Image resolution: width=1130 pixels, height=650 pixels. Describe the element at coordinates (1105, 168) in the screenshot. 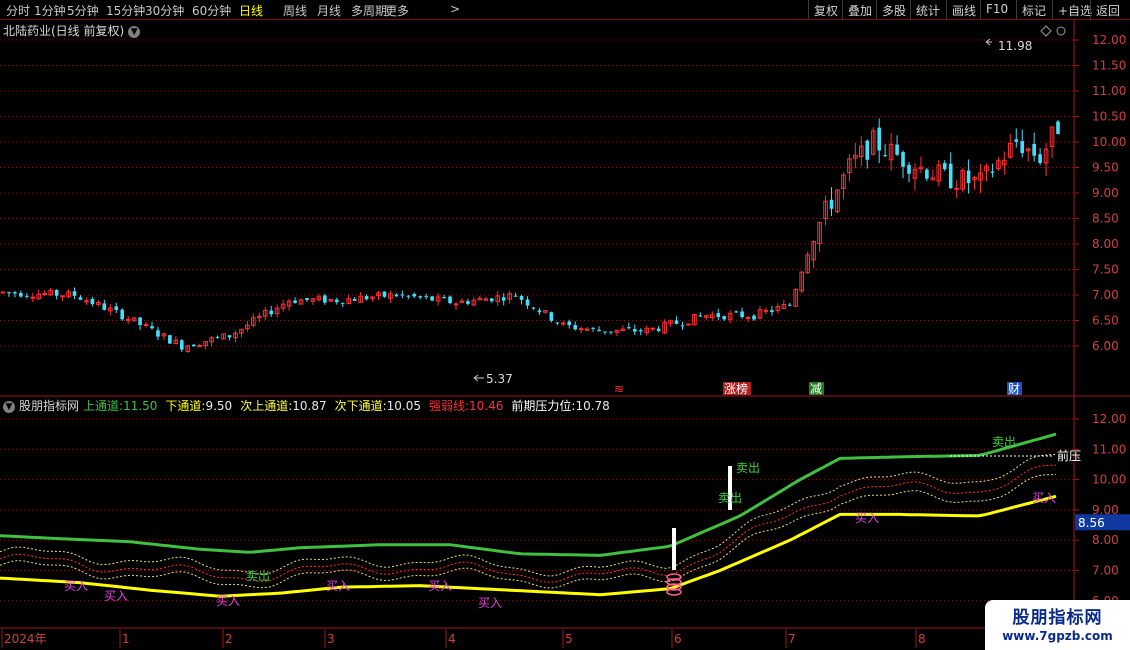

I see `main-tick-label: 9.50` at that location.